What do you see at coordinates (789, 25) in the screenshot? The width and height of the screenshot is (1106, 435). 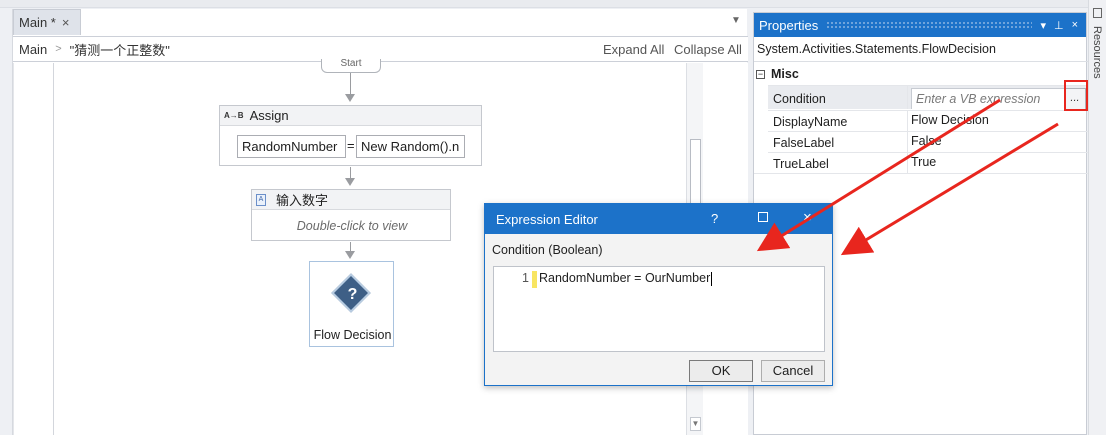 I see `properties-title: Properties` at bounding box center [789, 25].